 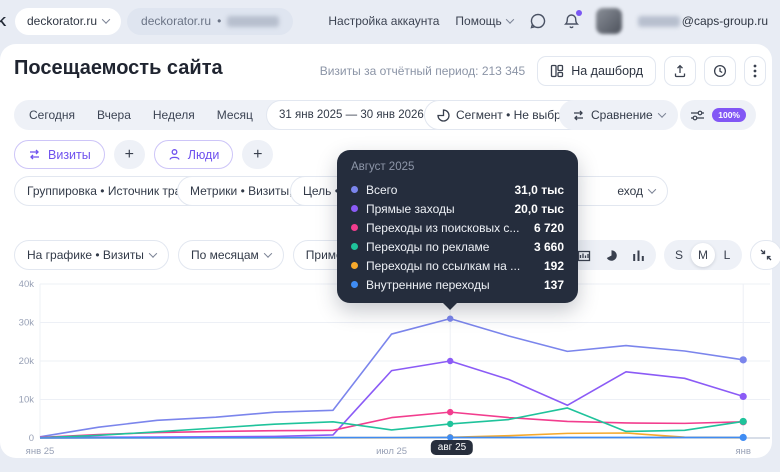 I want to click on series-value: 6 720, so click(x=548, y=227).